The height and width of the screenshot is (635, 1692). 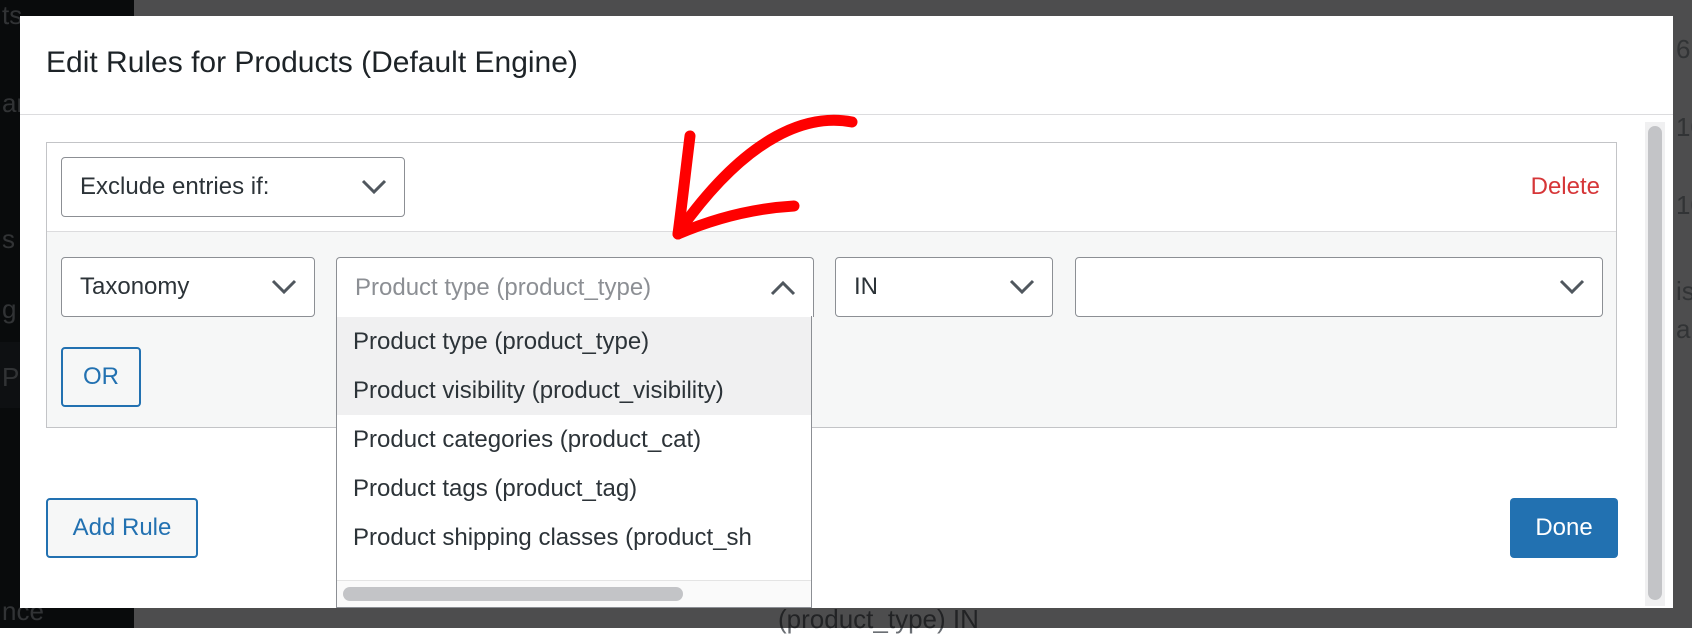 I want to click on dropdown-option-label: Product shipping classes (product_sh, so click(x=552, y=537).